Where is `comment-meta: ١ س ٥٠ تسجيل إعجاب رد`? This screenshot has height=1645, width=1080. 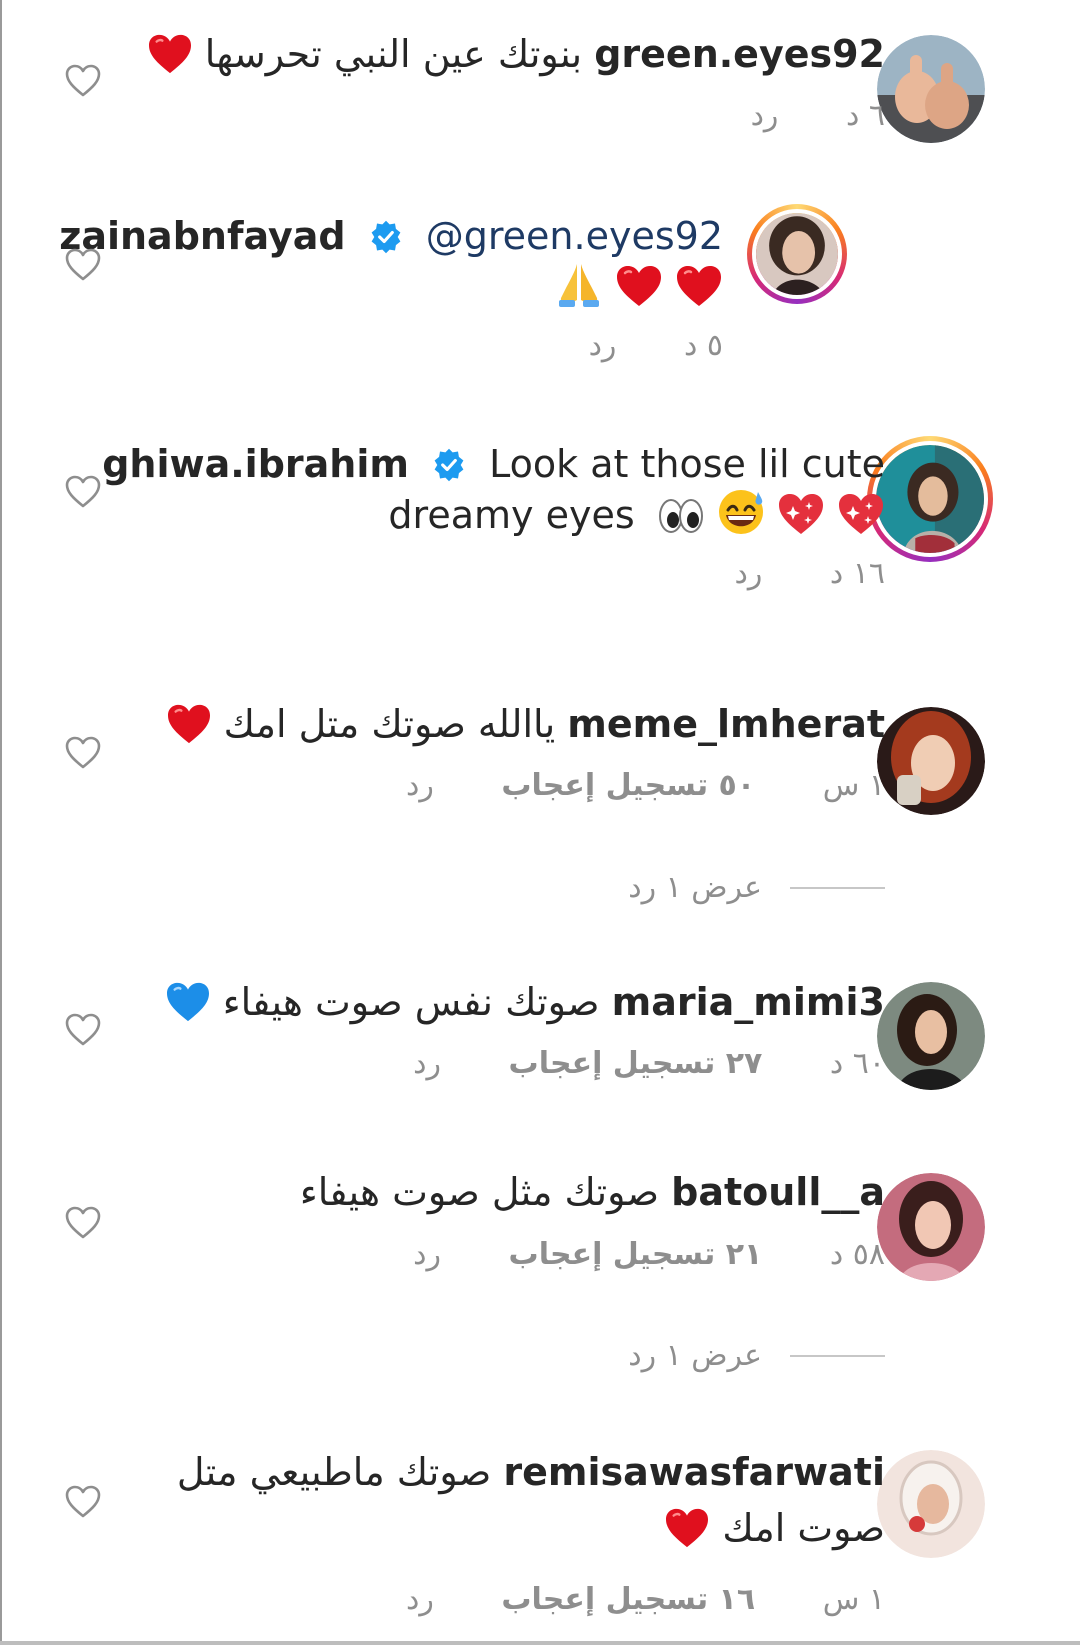 comment-meta: ١ س ٥٠ تسجيل إعجاب رد is located at coordinates (616, 786).